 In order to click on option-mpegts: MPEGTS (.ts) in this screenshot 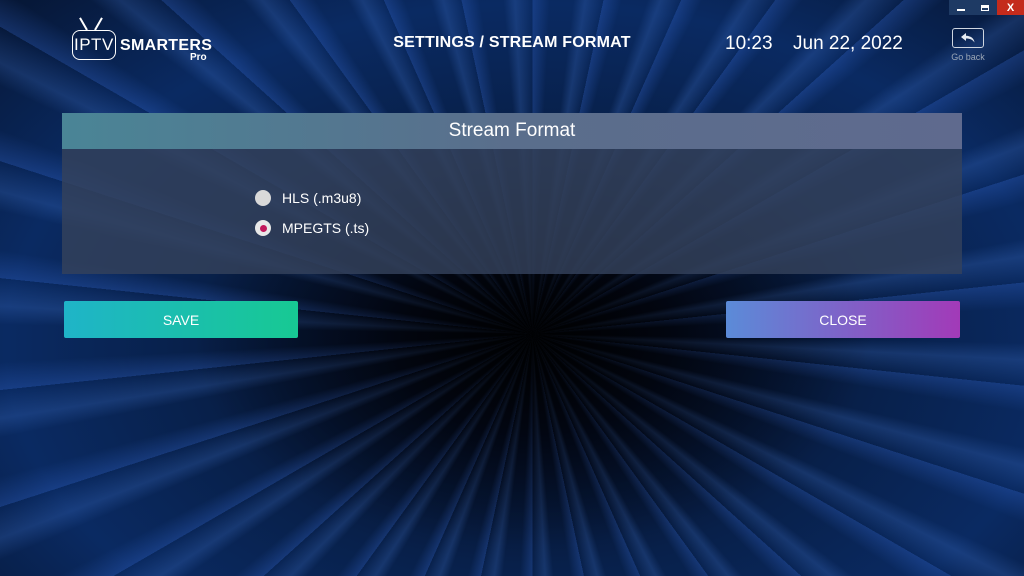, I will do `click(312, 228)`.